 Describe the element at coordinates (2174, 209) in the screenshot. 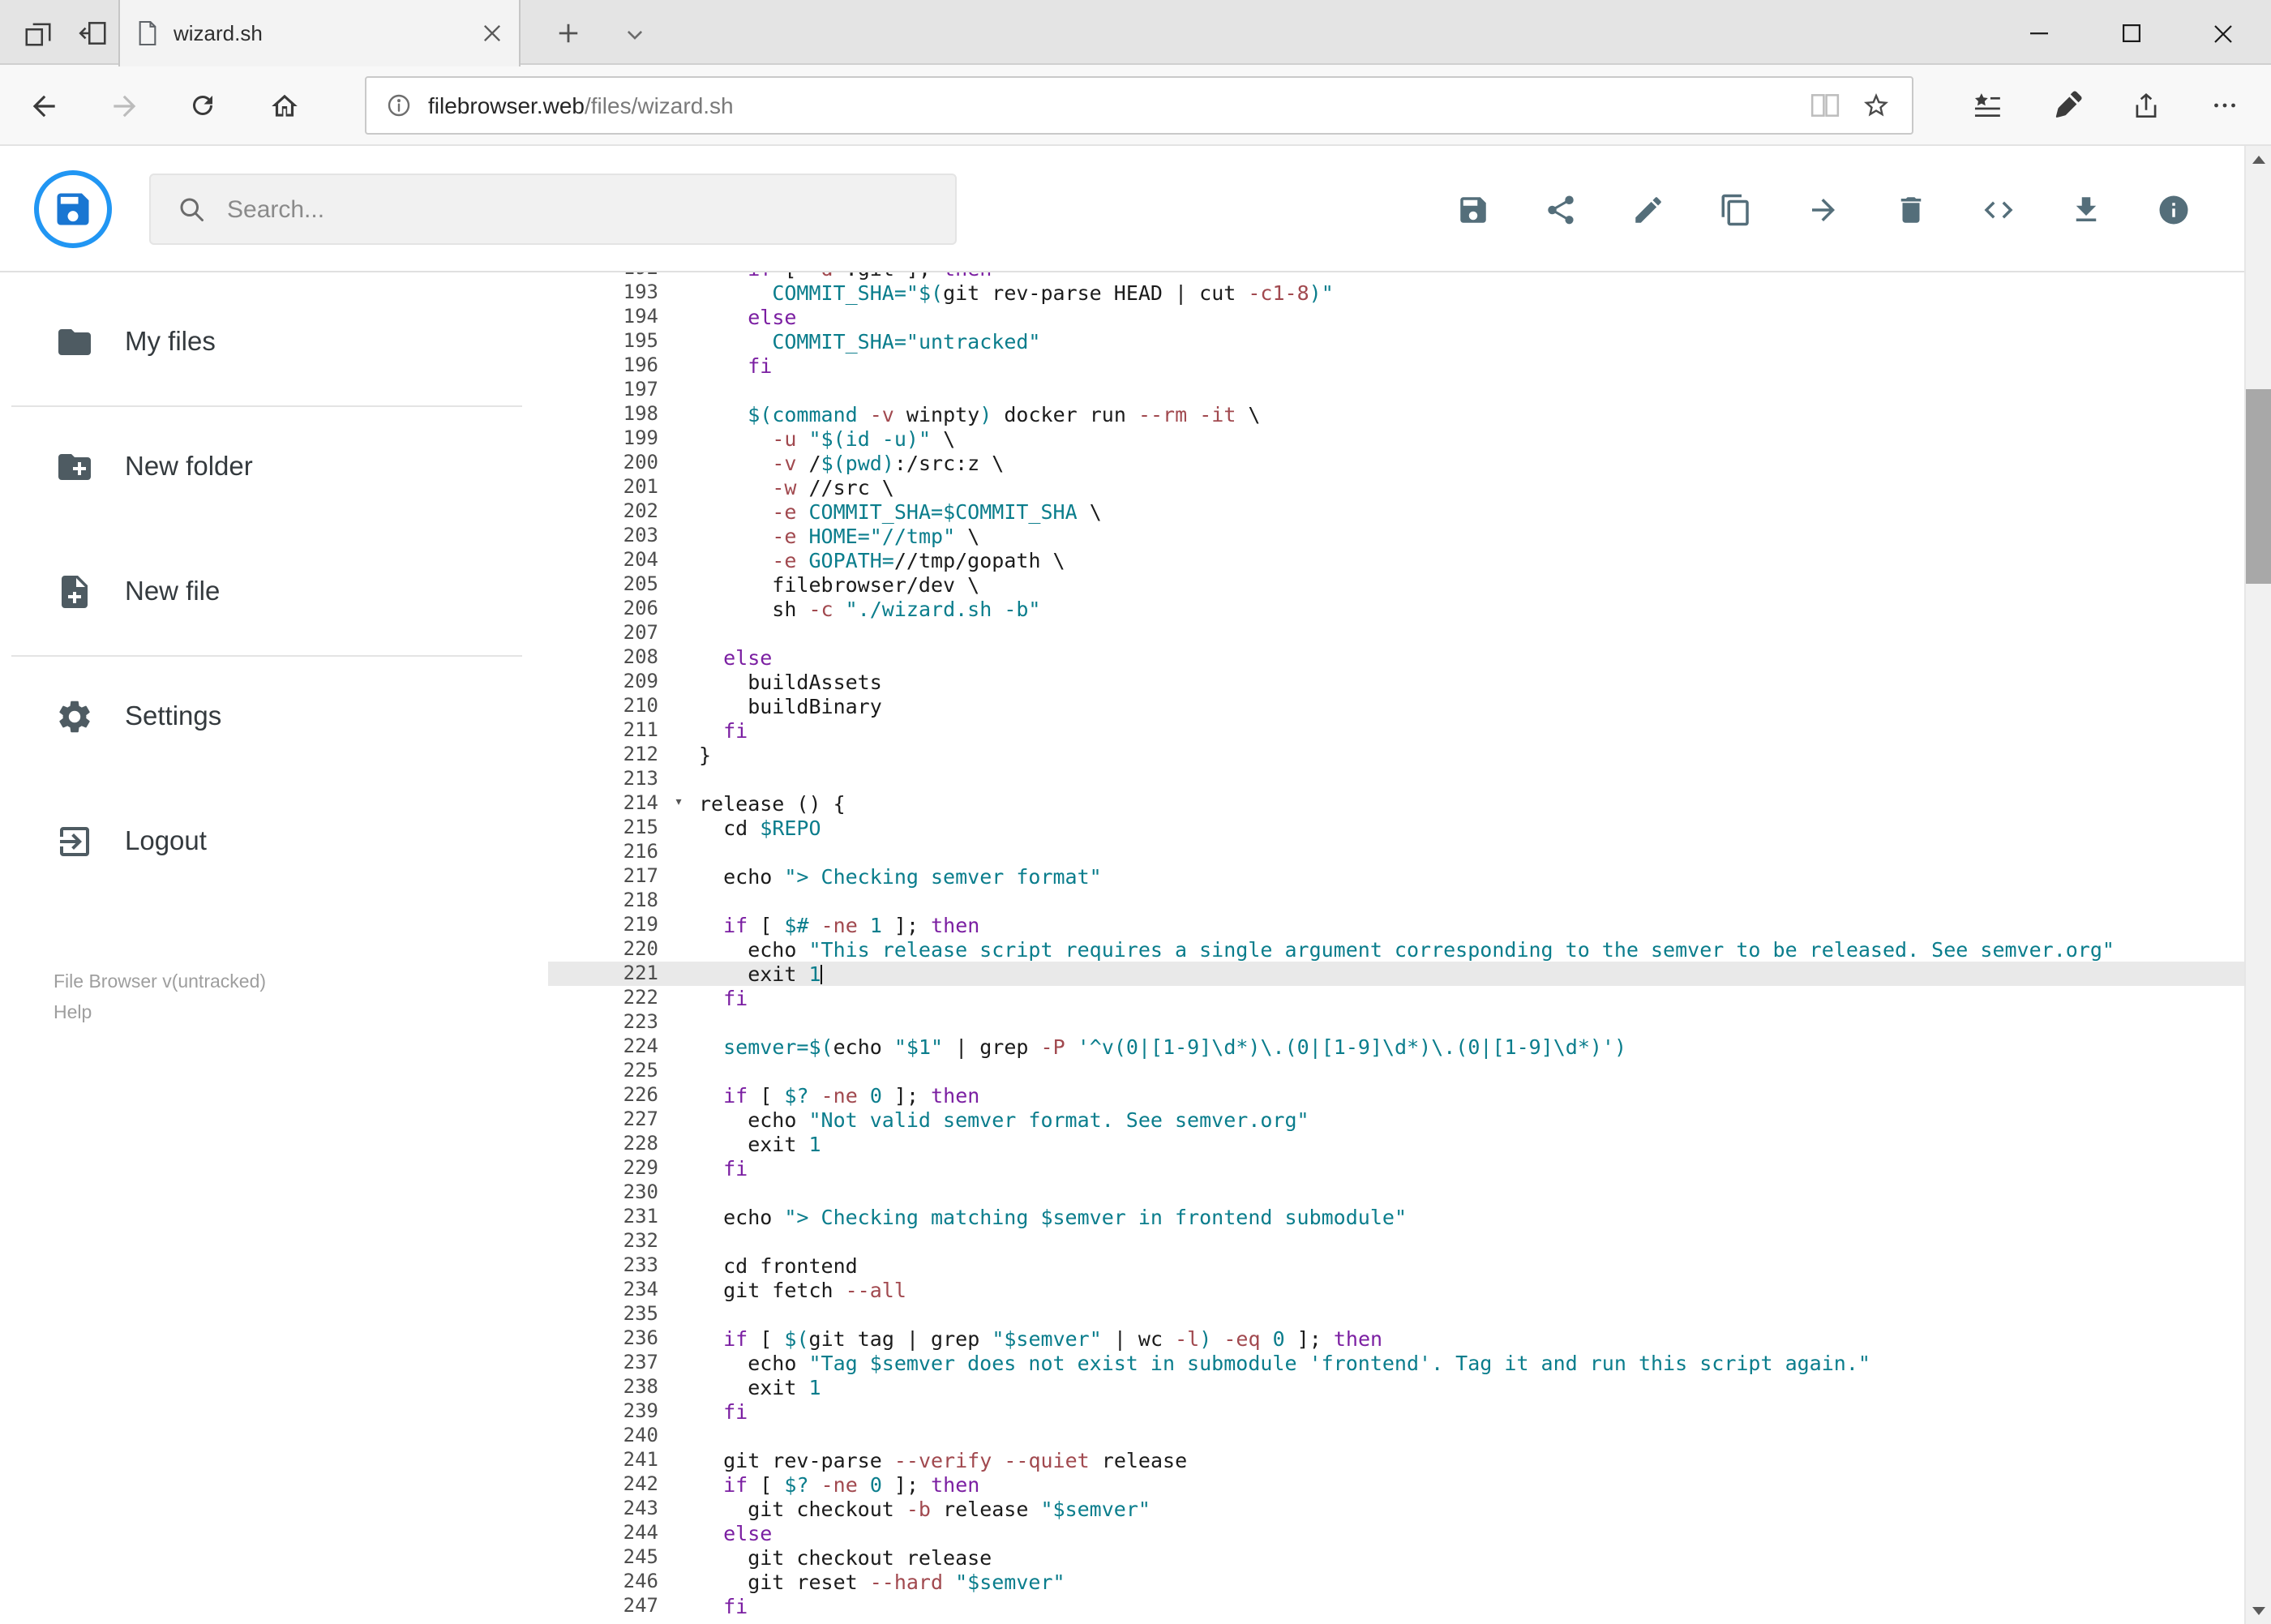

I see `info-button` at that location.